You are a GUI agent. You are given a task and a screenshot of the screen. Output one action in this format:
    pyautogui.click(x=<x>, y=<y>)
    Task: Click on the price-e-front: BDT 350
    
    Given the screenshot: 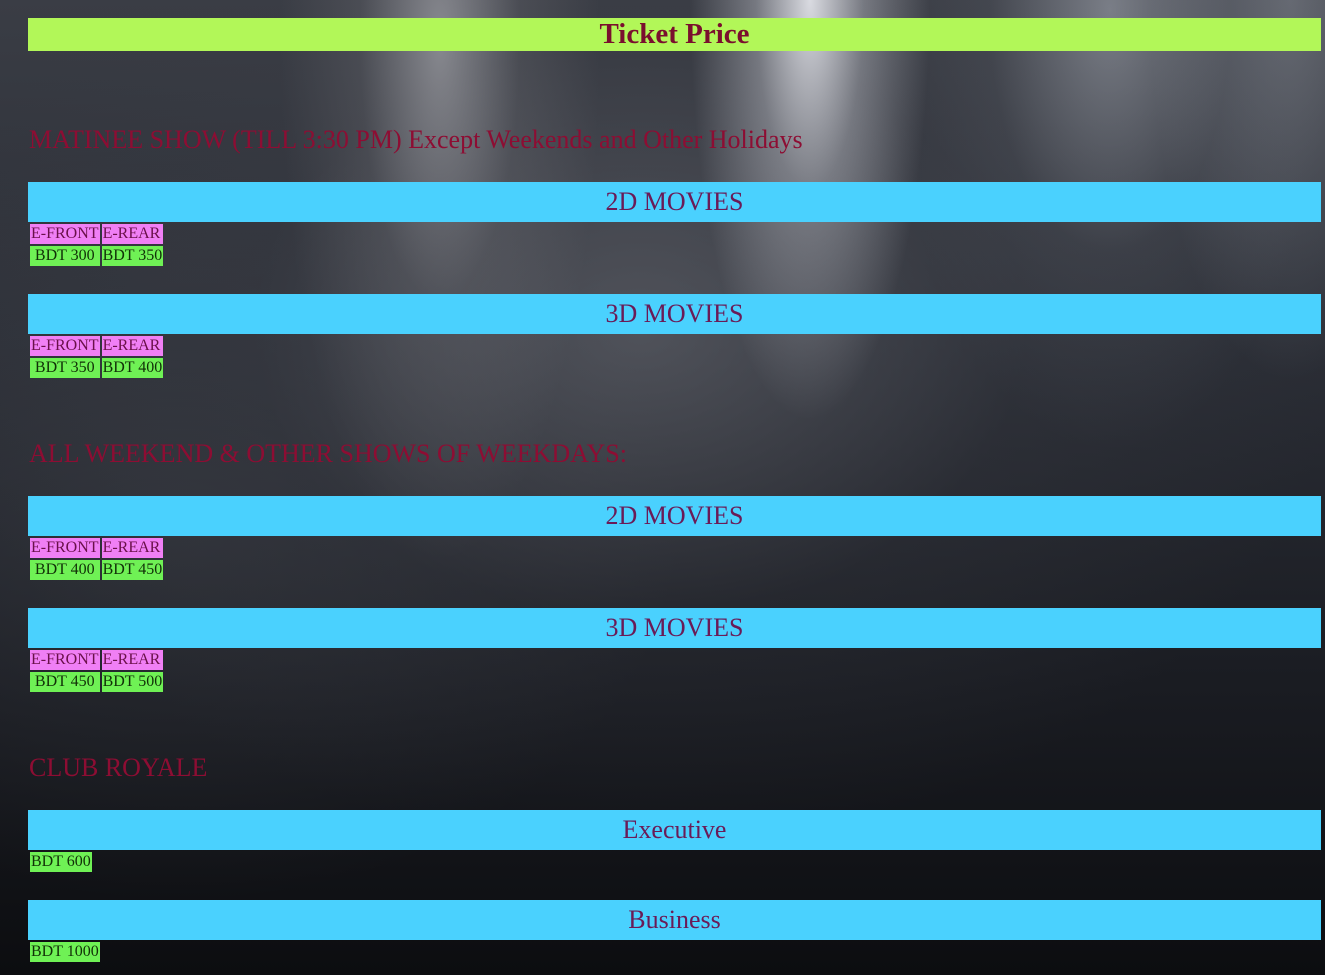 What is the action you would take?
    pyautogui.click(x=65, y=368)
    